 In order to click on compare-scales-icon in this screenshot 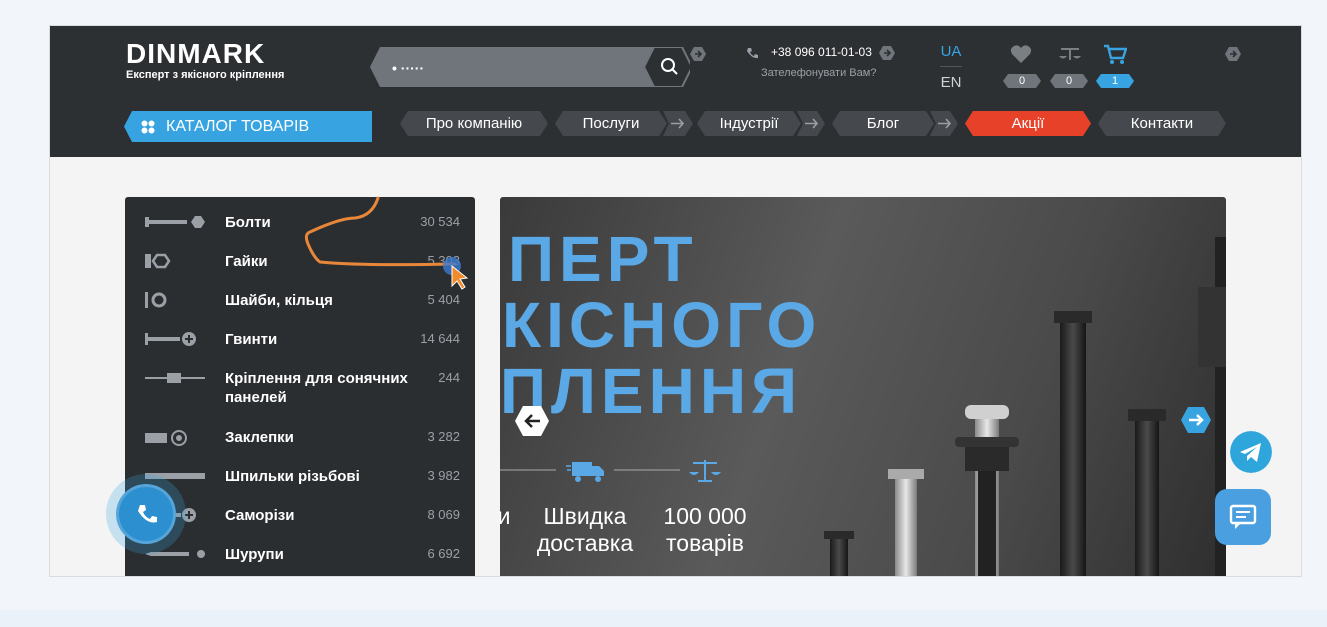, I will do `click(1070, 54)`.